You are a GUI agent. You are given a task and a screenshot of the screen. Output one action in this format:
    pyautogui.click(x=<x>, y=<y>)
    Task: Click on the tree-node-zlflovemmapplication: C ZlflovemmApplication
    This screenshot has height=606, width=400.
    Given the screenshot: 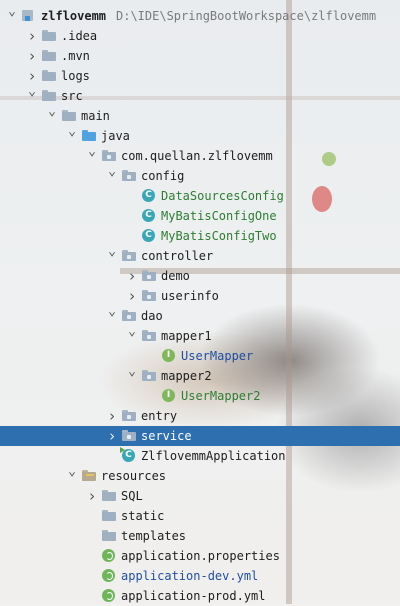 What is the action you would take?
    pyautogui.click(x=200, y=456)
    